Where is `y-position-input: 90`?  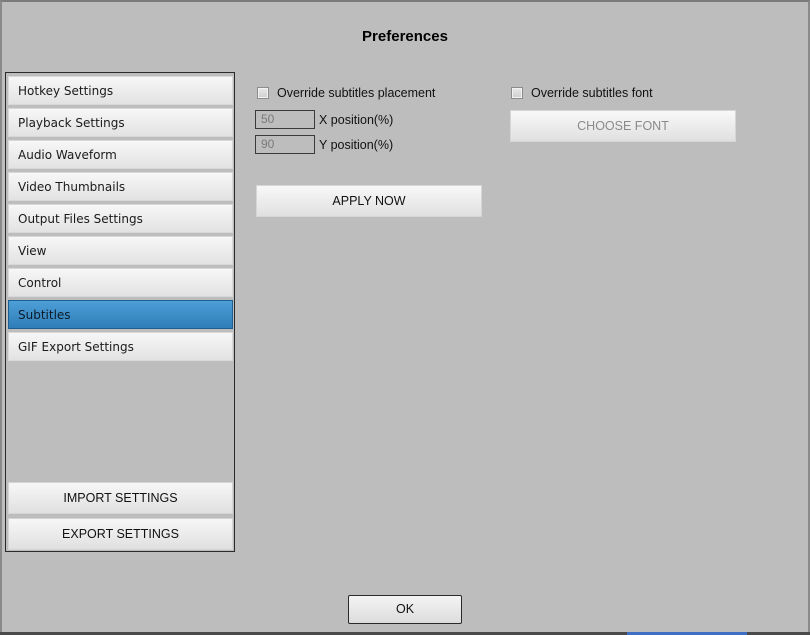 y-position-input: 90 is located at coordinates (285, 144).